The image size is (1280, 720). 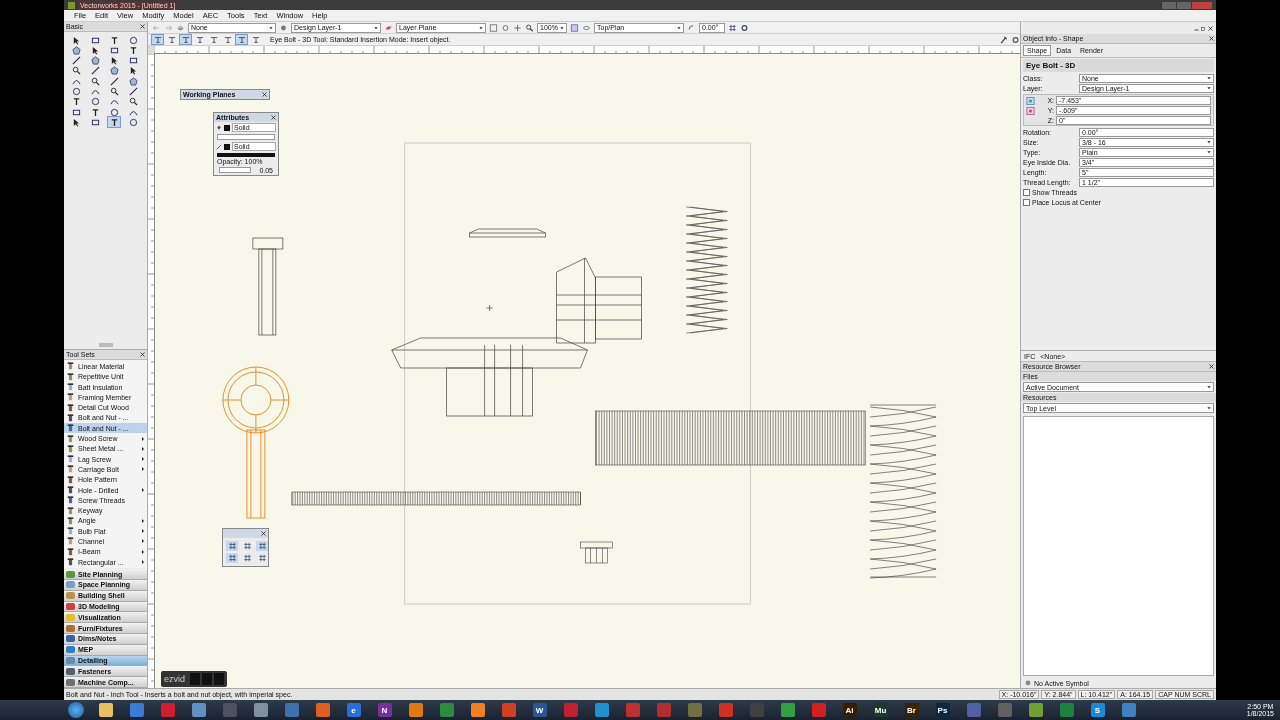 I want to click on washer-drawing, so click(x=507, y=233).